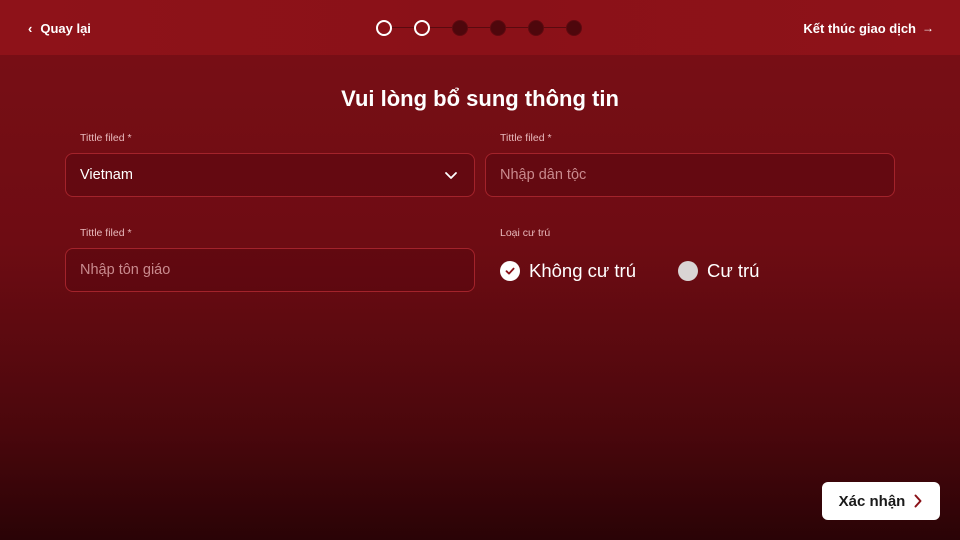  I want to click on page-title: Vui lòng bổ sung thông tin, so click(480, 98).